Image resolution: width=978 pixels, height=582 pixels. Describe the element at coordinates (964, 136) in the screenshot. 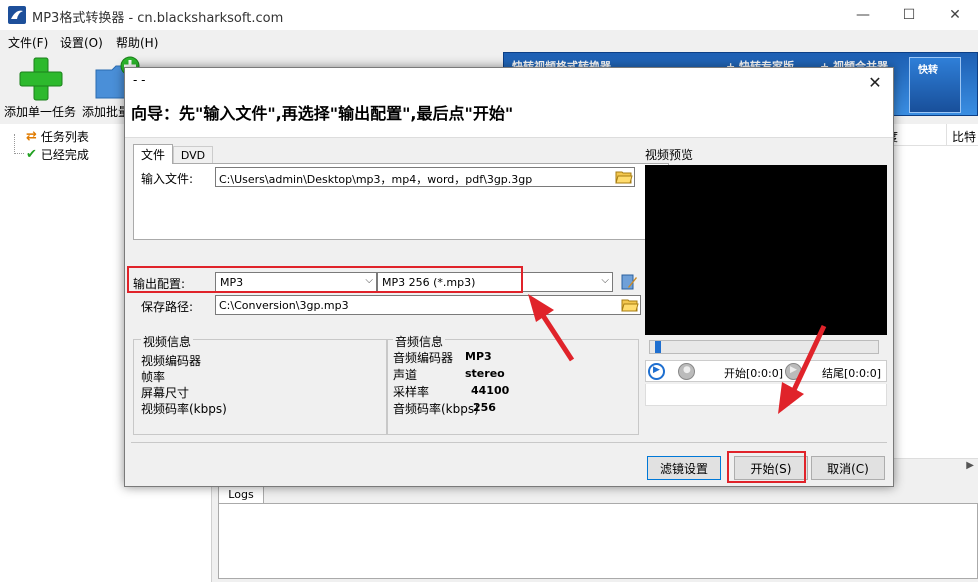

I see `column-bitrate: 比特` at that location.